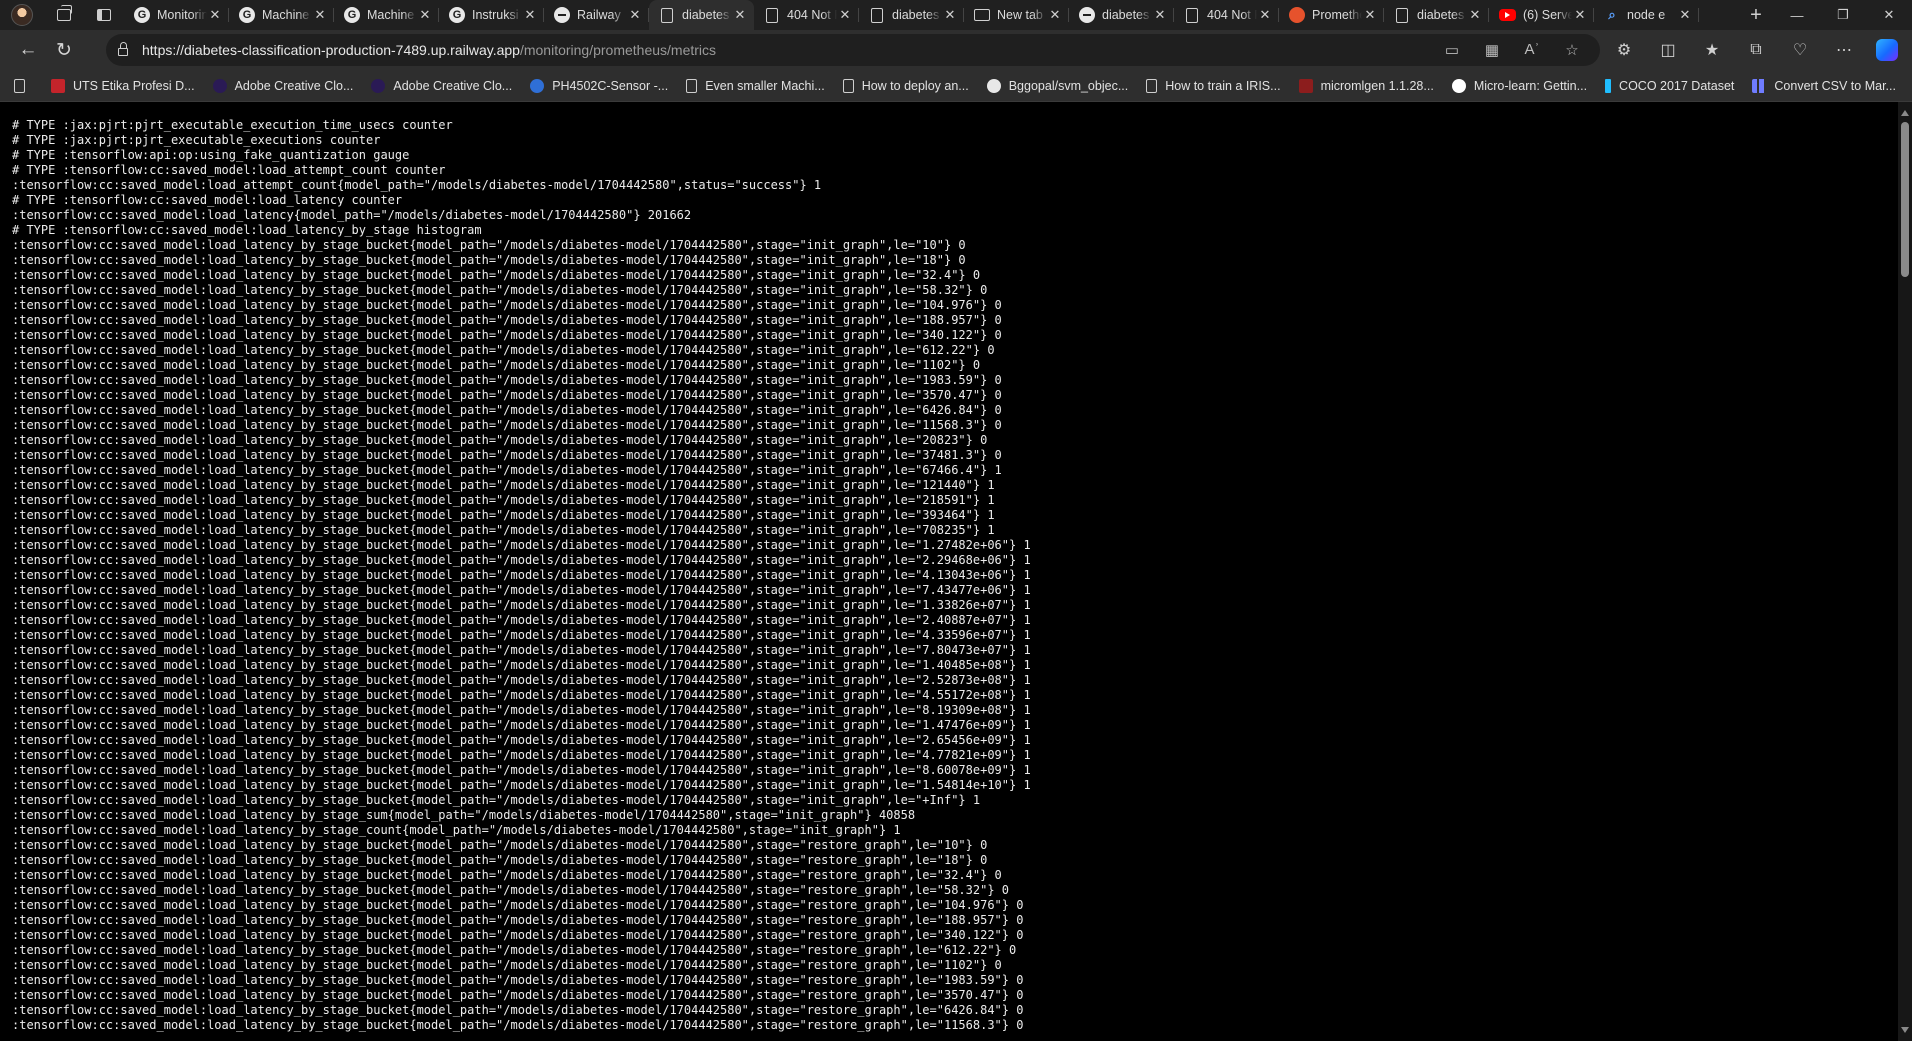  Describe the element at coordinates (1547, 15) in the screenshot. I see `tab-title: (6) Server` at that location.